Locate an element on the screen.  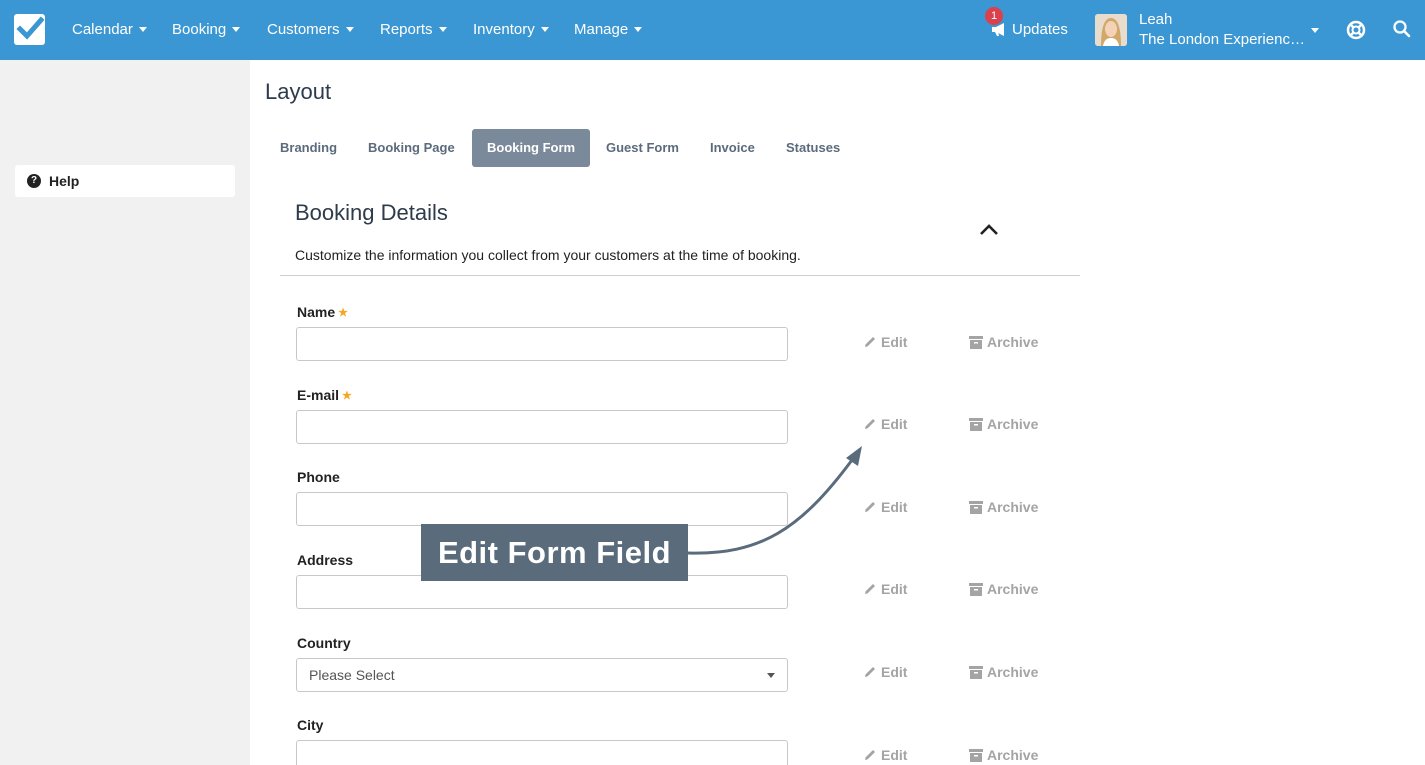
email-input is located at coordinates (542, 427).